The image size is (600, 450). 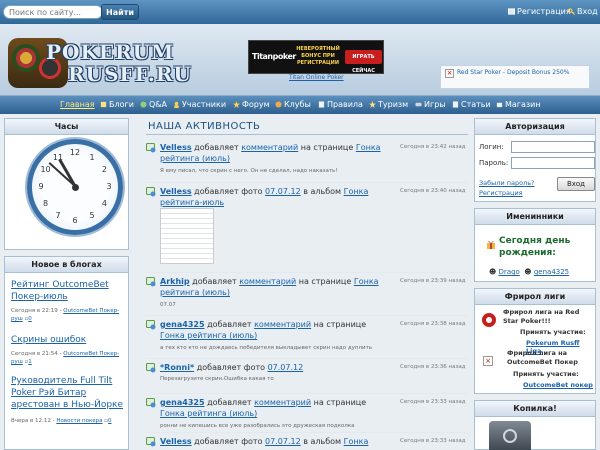 I want to click on activity-mid: в альбом, so click(x=322, y=441).